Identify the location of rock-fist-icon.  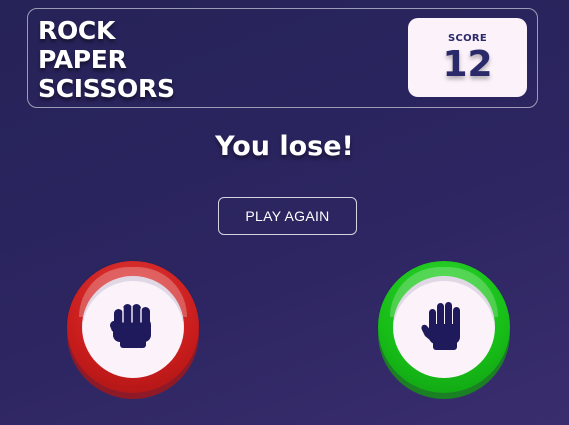
(130, 326).